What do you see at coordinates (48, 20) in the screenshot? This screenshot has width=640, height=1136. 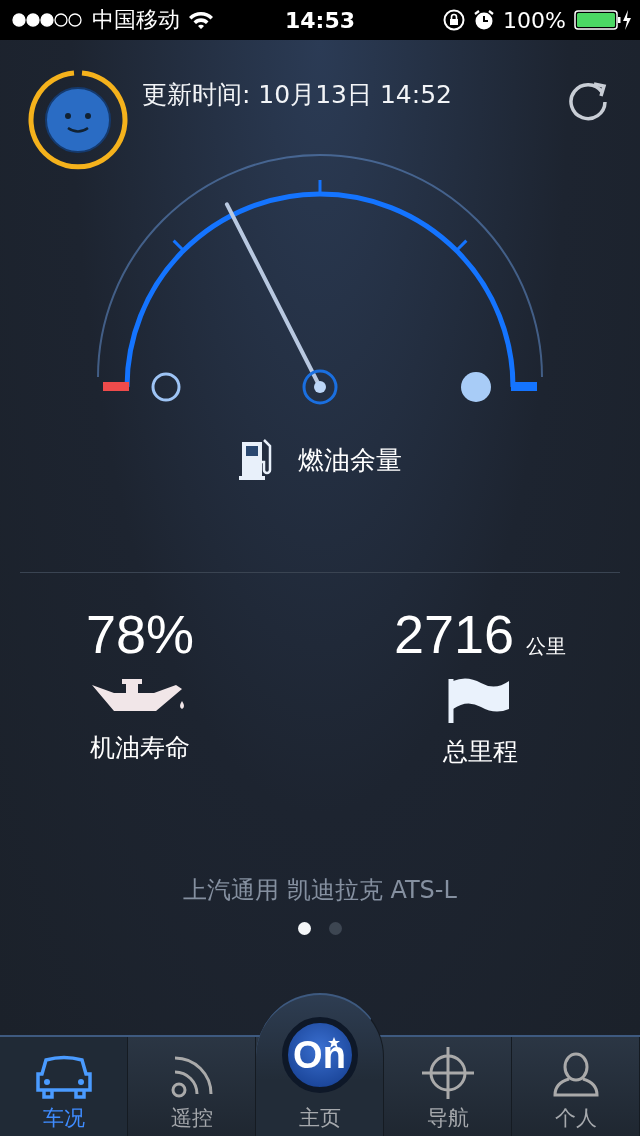 I see `signal-icon` at bounding box center [48, 20].